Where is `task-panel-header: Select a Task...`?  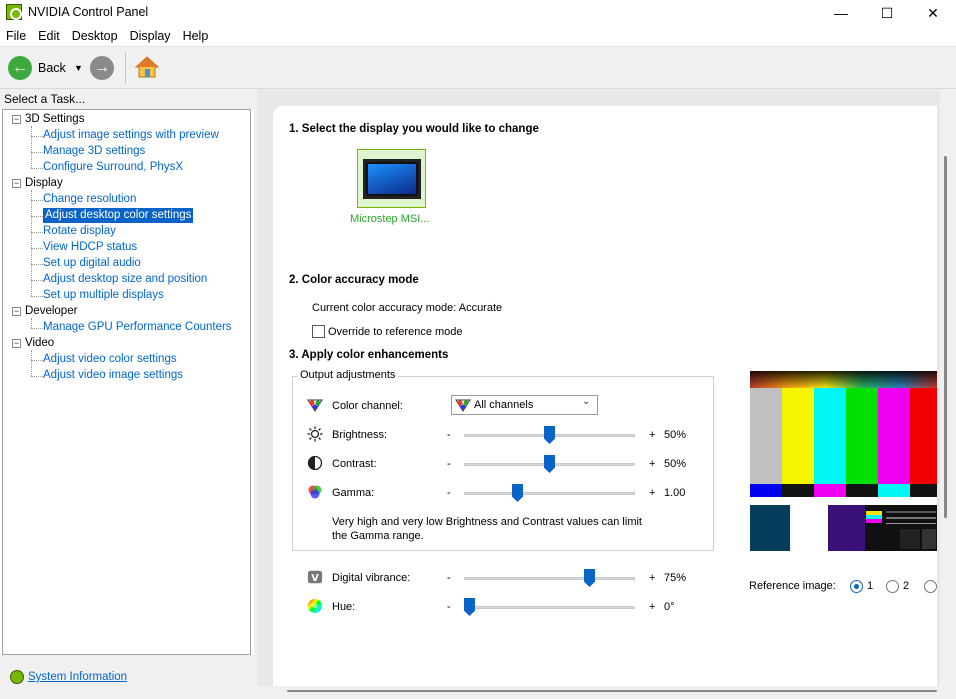
task-panel-header: Select a Task... is located at coordinates (127, 99).